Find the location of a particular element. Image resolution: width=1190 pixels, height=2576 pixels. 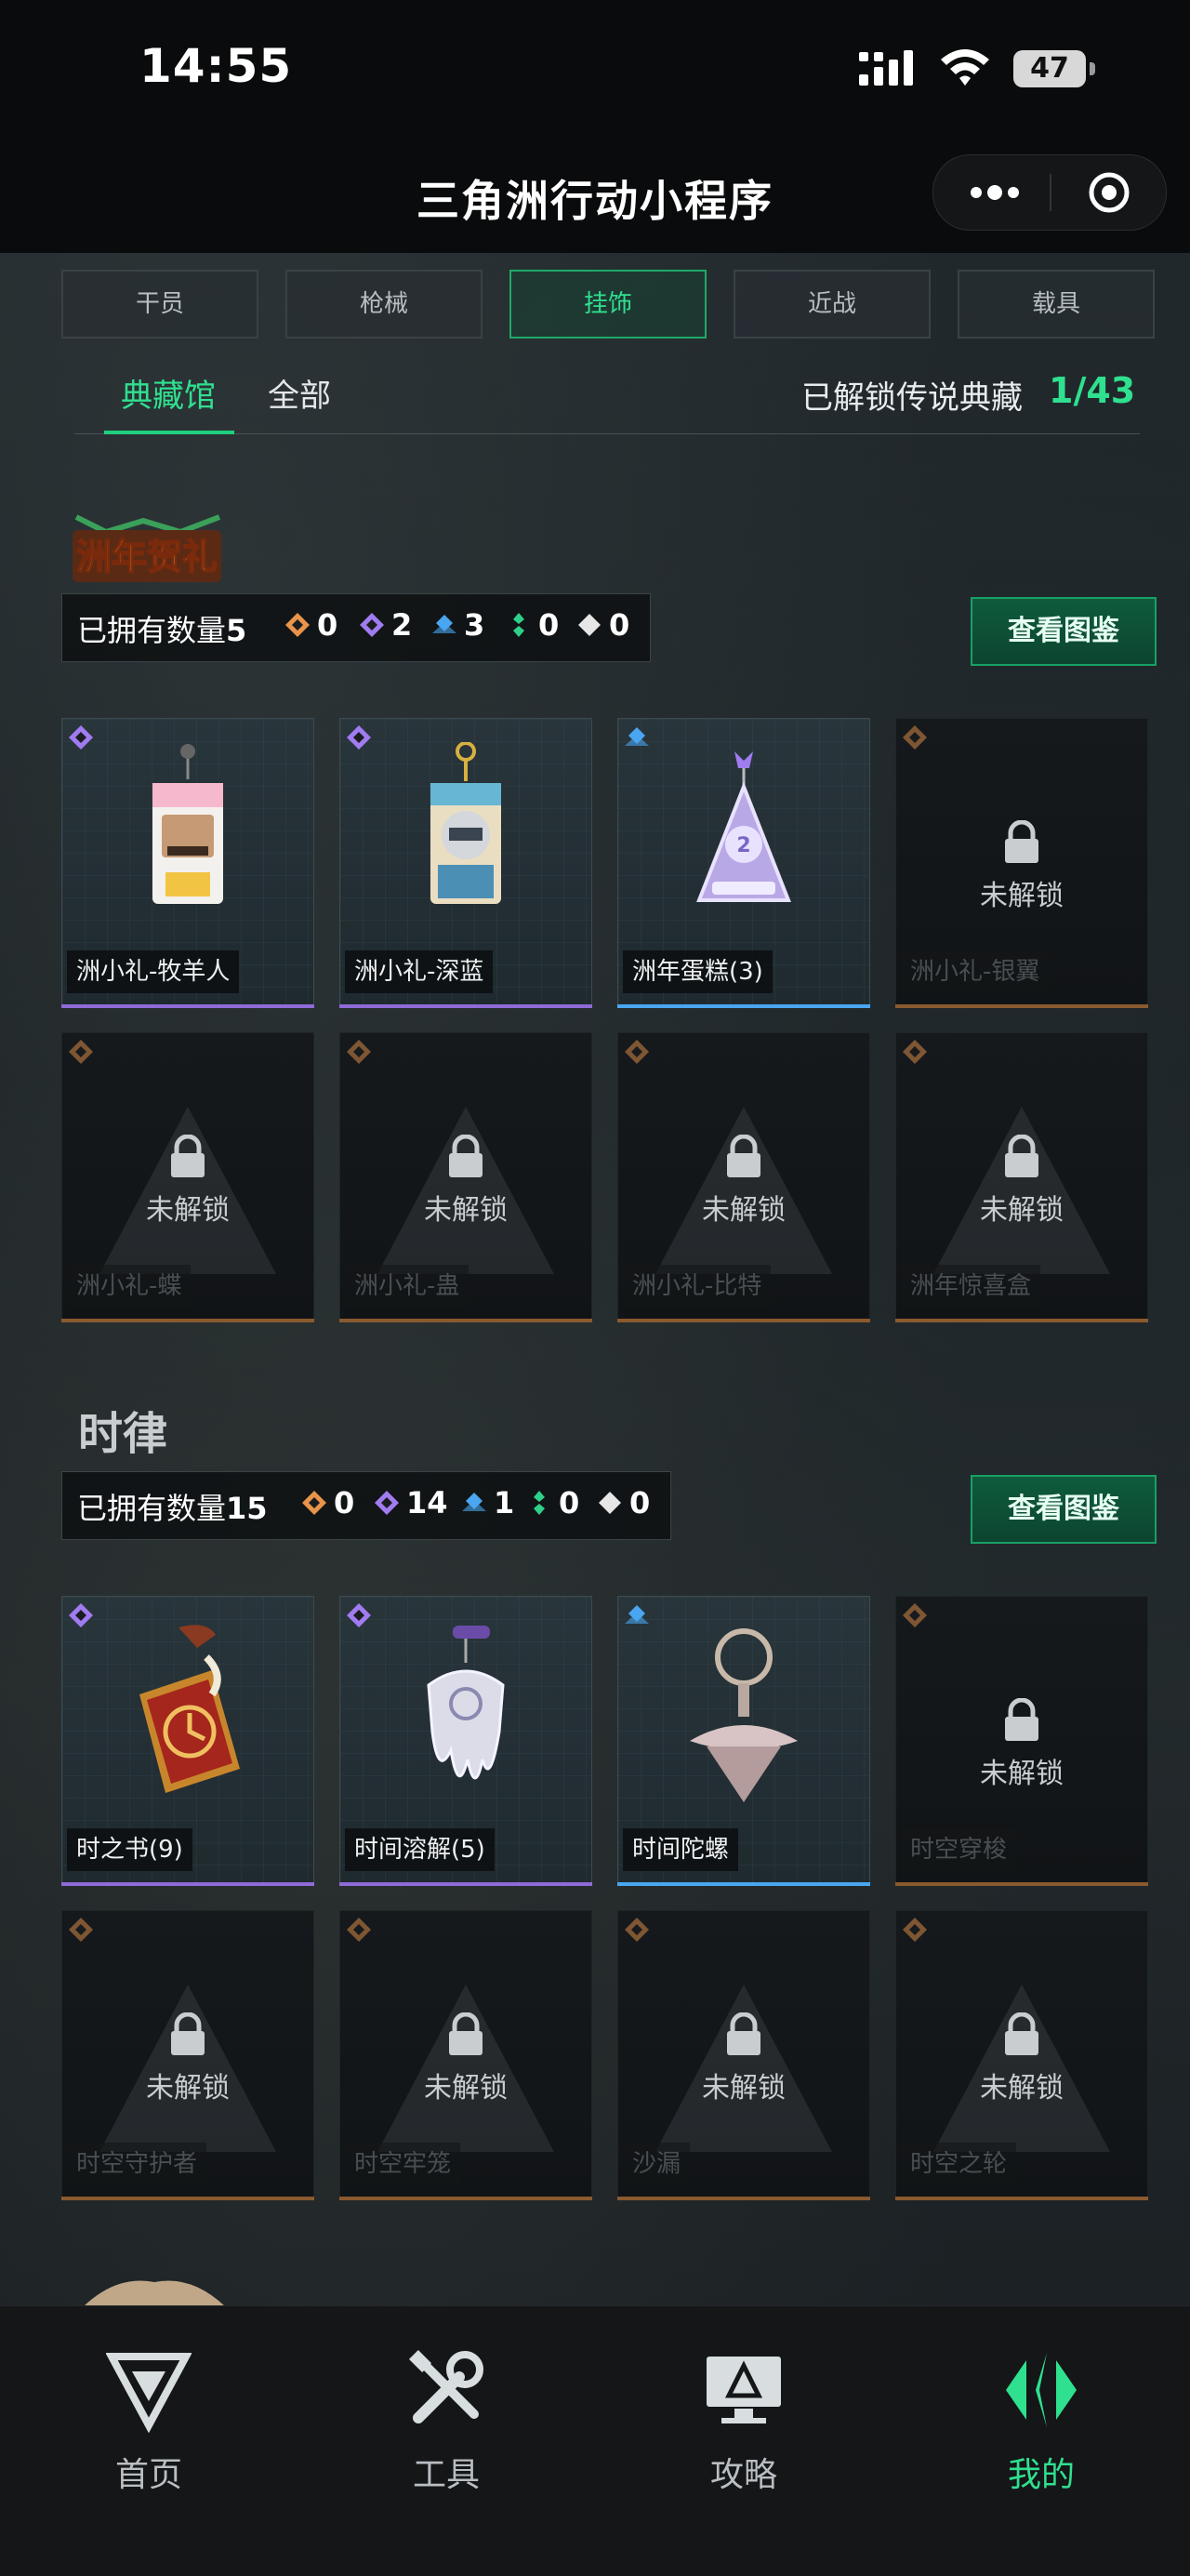

nav-guide: 攻略 is located at coordinates (743, 2421).